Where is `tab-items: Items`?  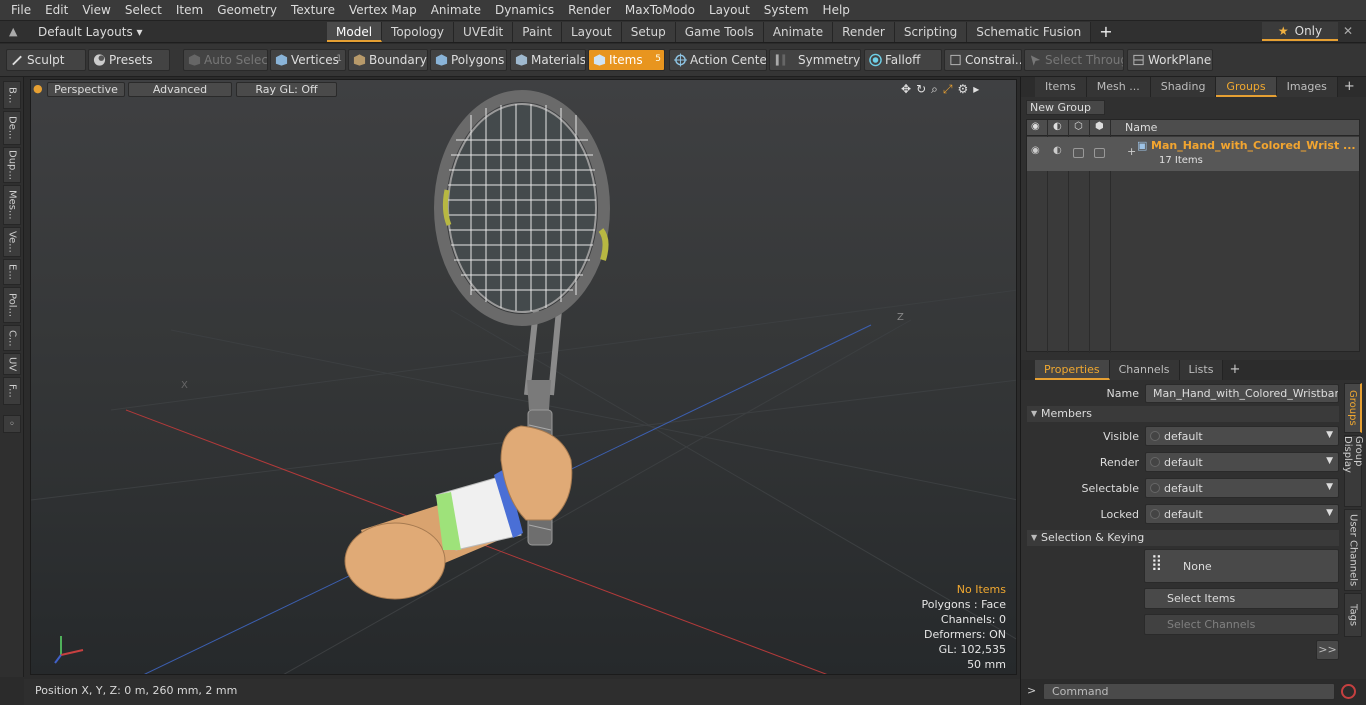
tab-items: Items is located at coordinates (1061, 87).